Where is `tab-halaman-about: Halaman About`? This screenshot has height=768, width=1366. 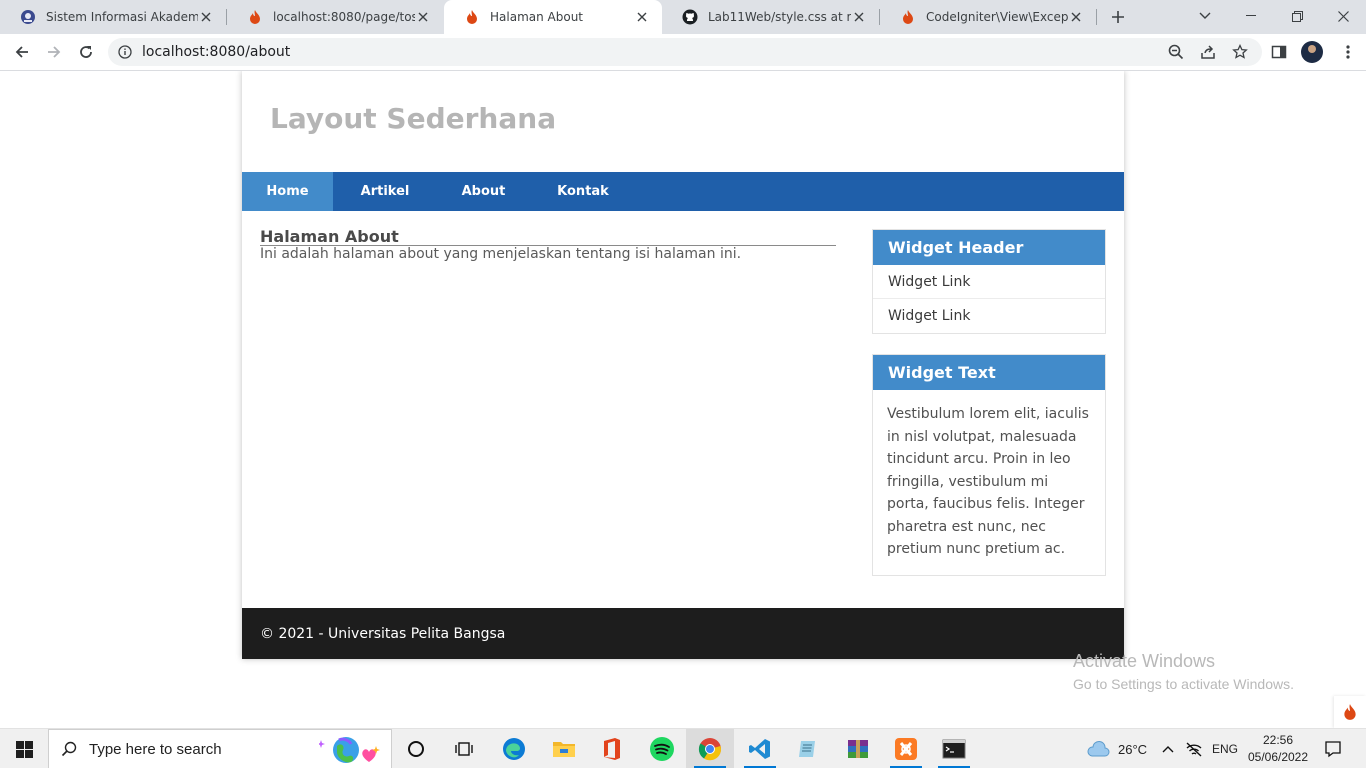 tab-halaman-about: Halaman About is located at coordinates (553, 17).